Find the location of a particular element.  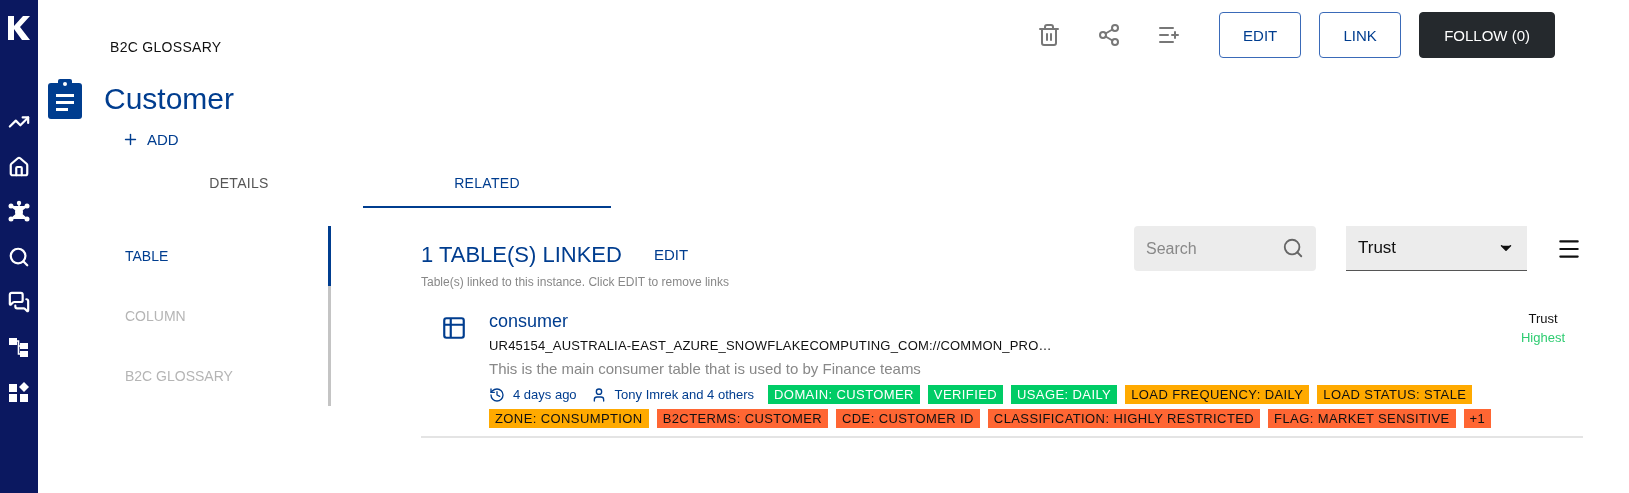

result-title: consumer is located at coordinates (529, 321).